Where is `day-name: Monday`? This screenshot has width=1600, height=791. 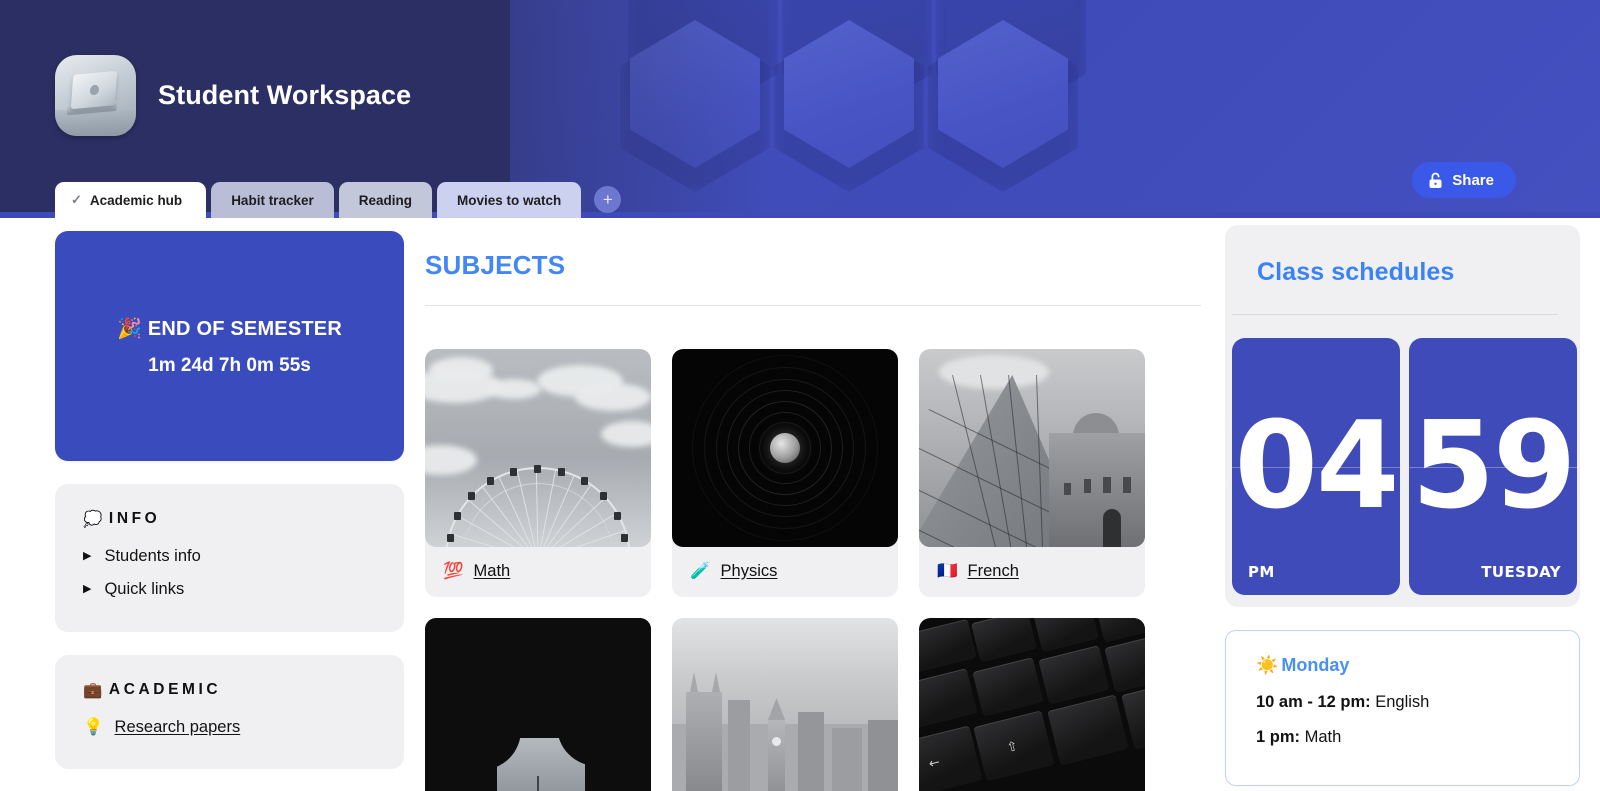 day-name: Monday is located at coordinates (1315, 665).